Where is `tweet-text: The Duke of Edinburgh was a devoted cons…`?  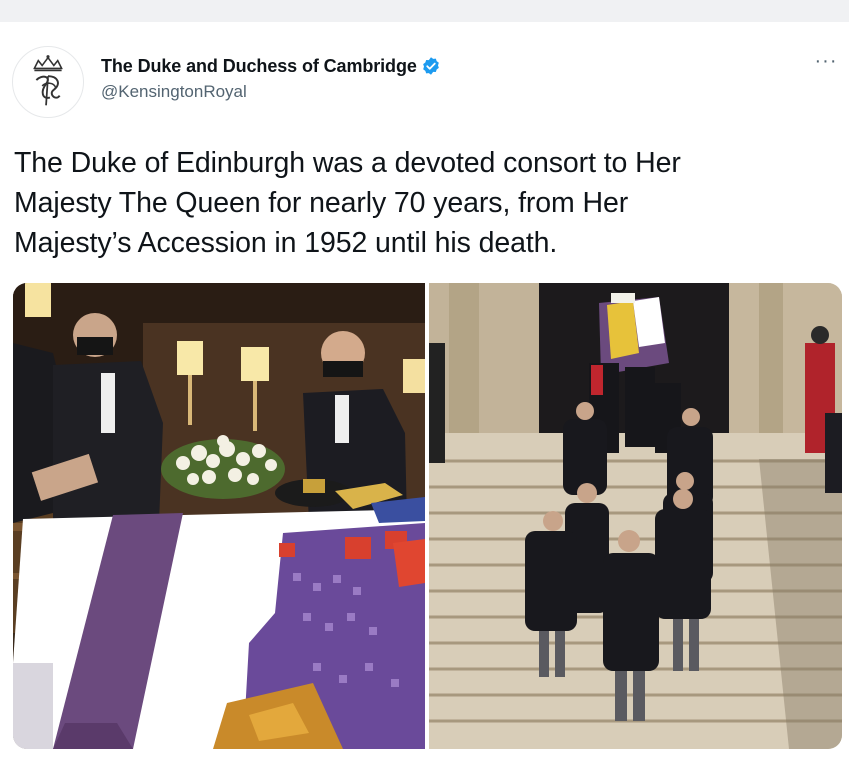 tweet-text: The Duke of Edinburgh was a devoted cons… is located at coordinates (347, 203).